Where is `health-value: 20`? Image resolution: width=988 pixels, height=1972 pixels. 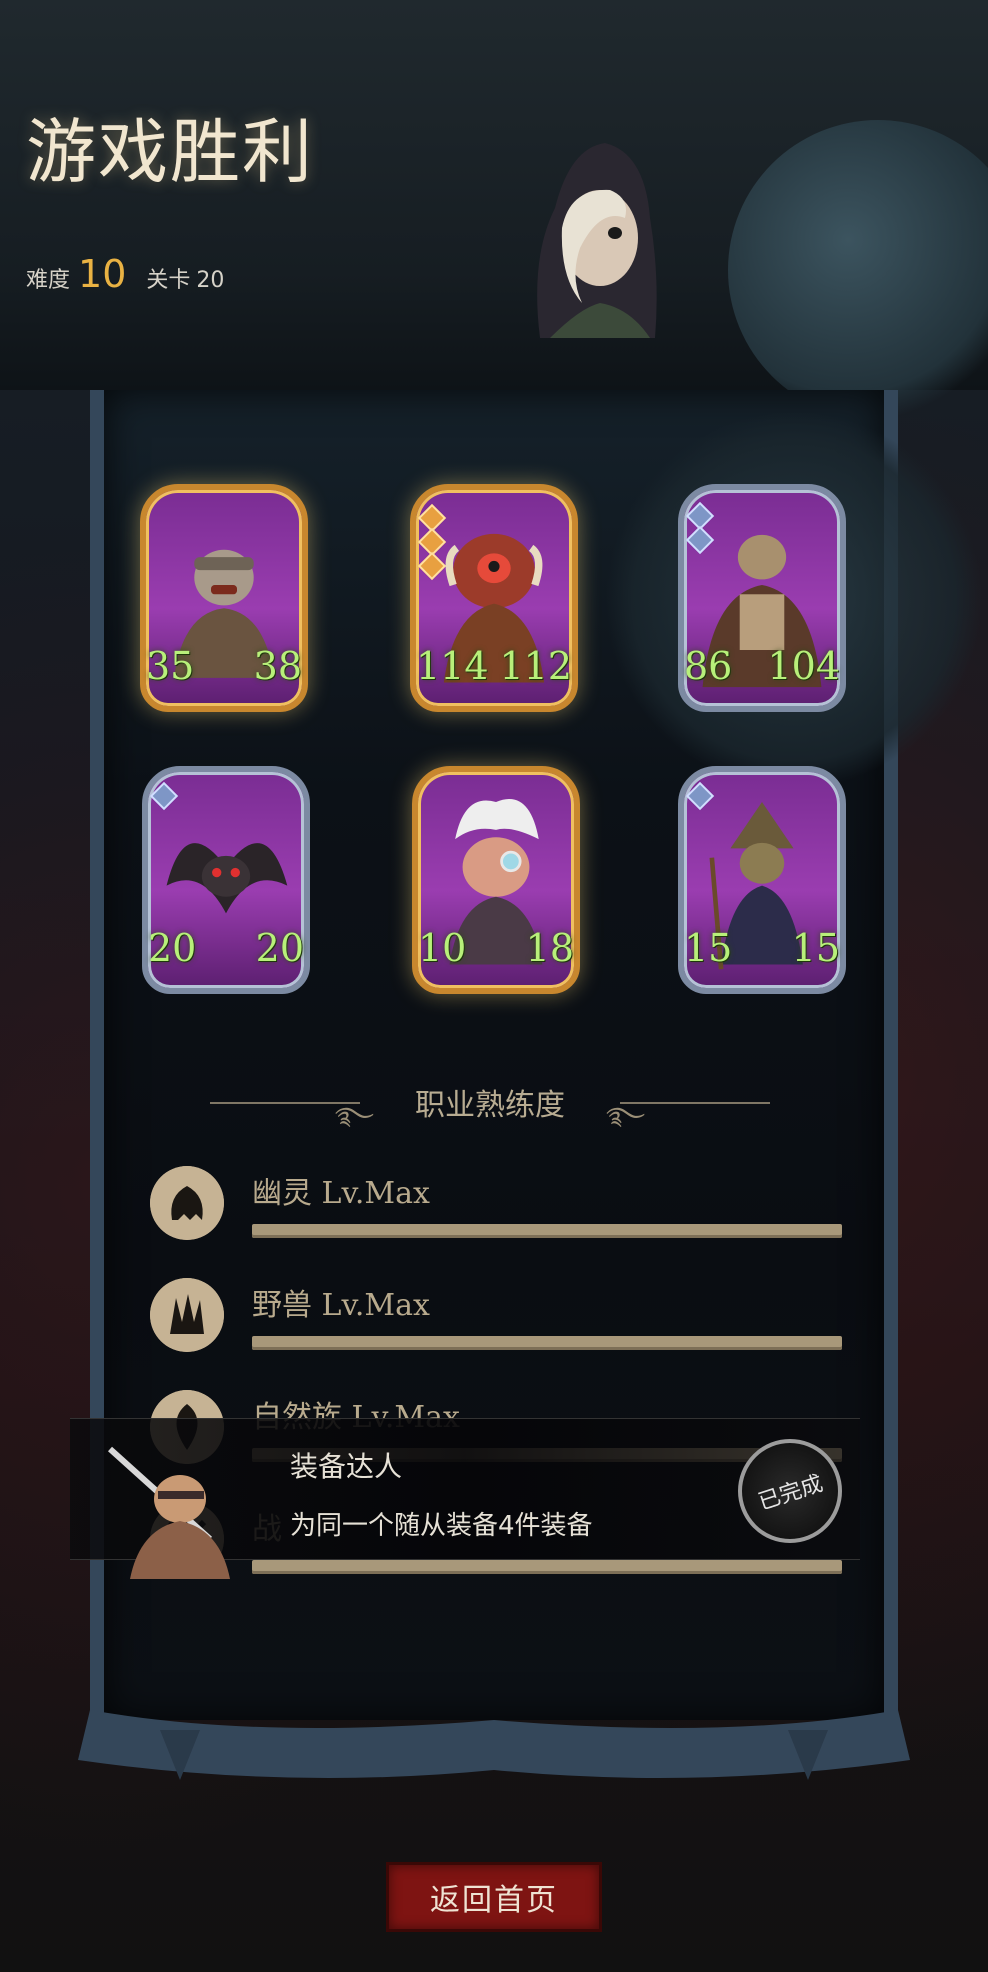
health-value: 20 is located at coordinates (279, 948).